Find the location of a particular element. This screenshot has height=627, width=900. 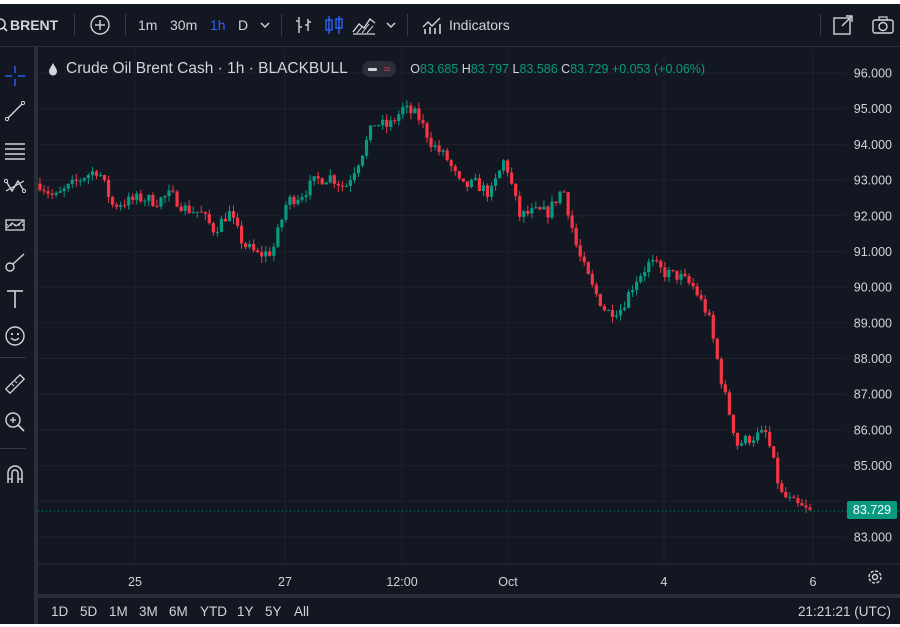

zoom-in-tool is located at coordinates (15, 422).